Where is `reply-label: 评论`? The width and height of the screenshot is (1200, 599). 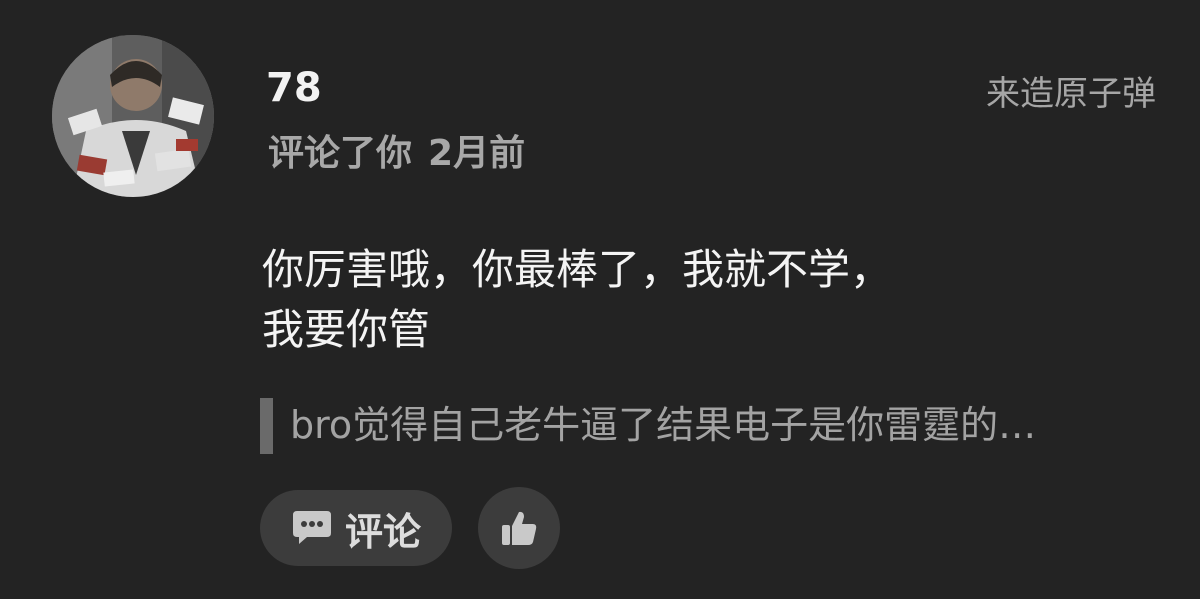
reply-label: 评论 is located at coordinates (382, 531).